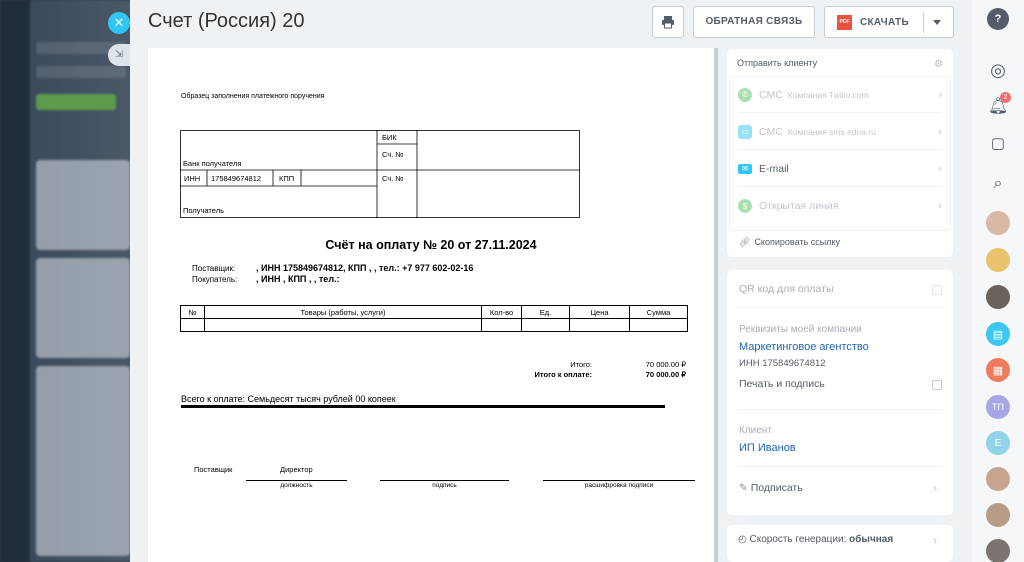 The image size is (1024, 562). I want to click on qr-label: QR код для оплаты, so click(786, 289).